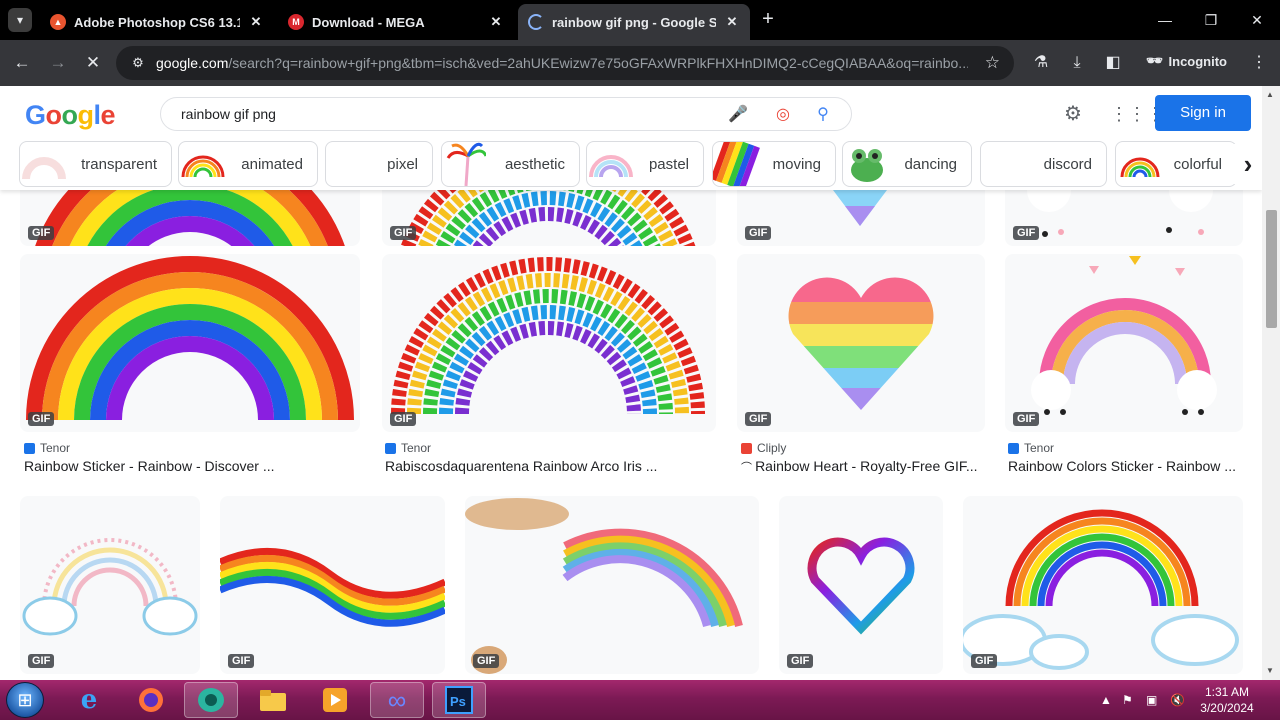 The image size is (1280, 720). I want to click on scroll-down-arrow: ▼, so click(1270, 670).